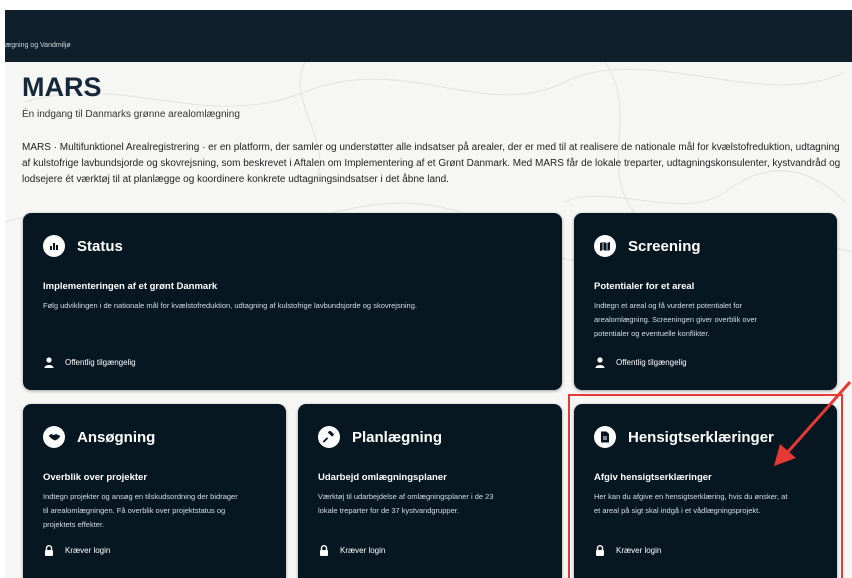  Describe the element at coordinates (652, 333) in the screenshot. I see `screening-card-body-line: potentialer og eventuelle konflikter.` at that location.